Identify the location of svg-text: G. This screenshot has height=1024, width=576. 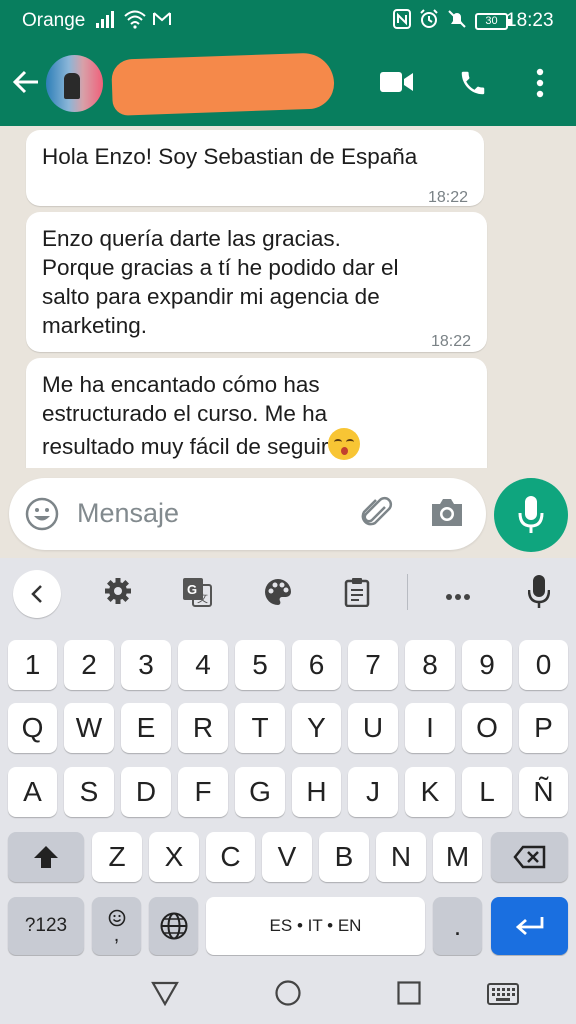
(192, 589).